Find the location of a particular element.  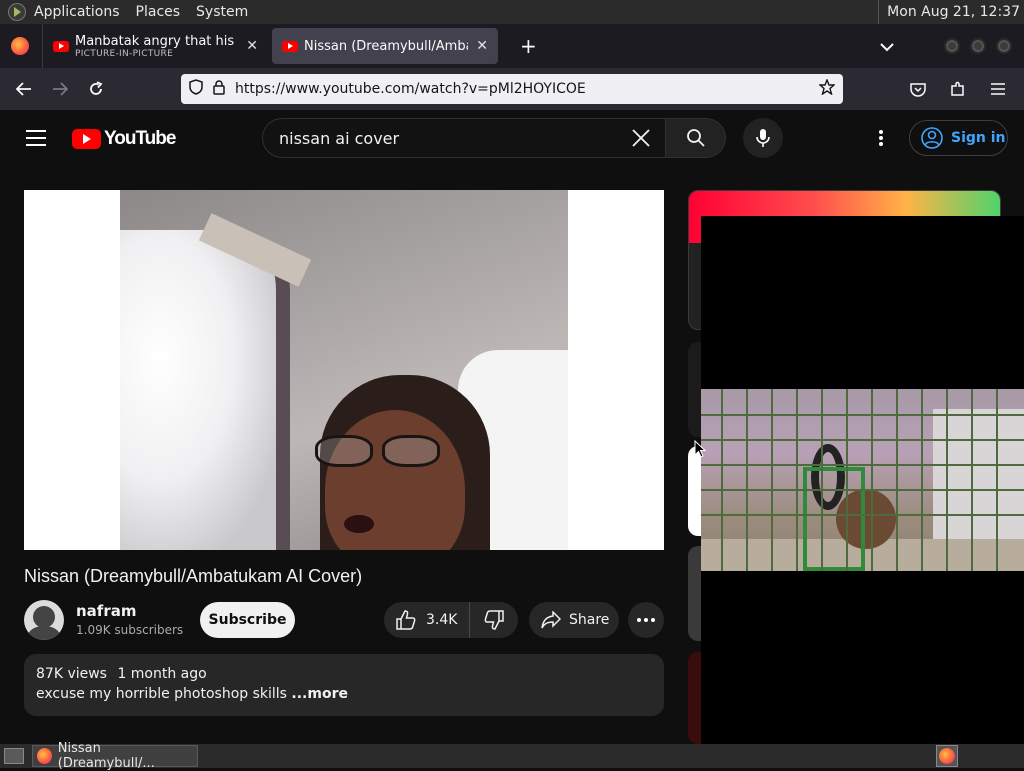

list-all-tabs-chevron-icon is located at coordinates (887, 46).